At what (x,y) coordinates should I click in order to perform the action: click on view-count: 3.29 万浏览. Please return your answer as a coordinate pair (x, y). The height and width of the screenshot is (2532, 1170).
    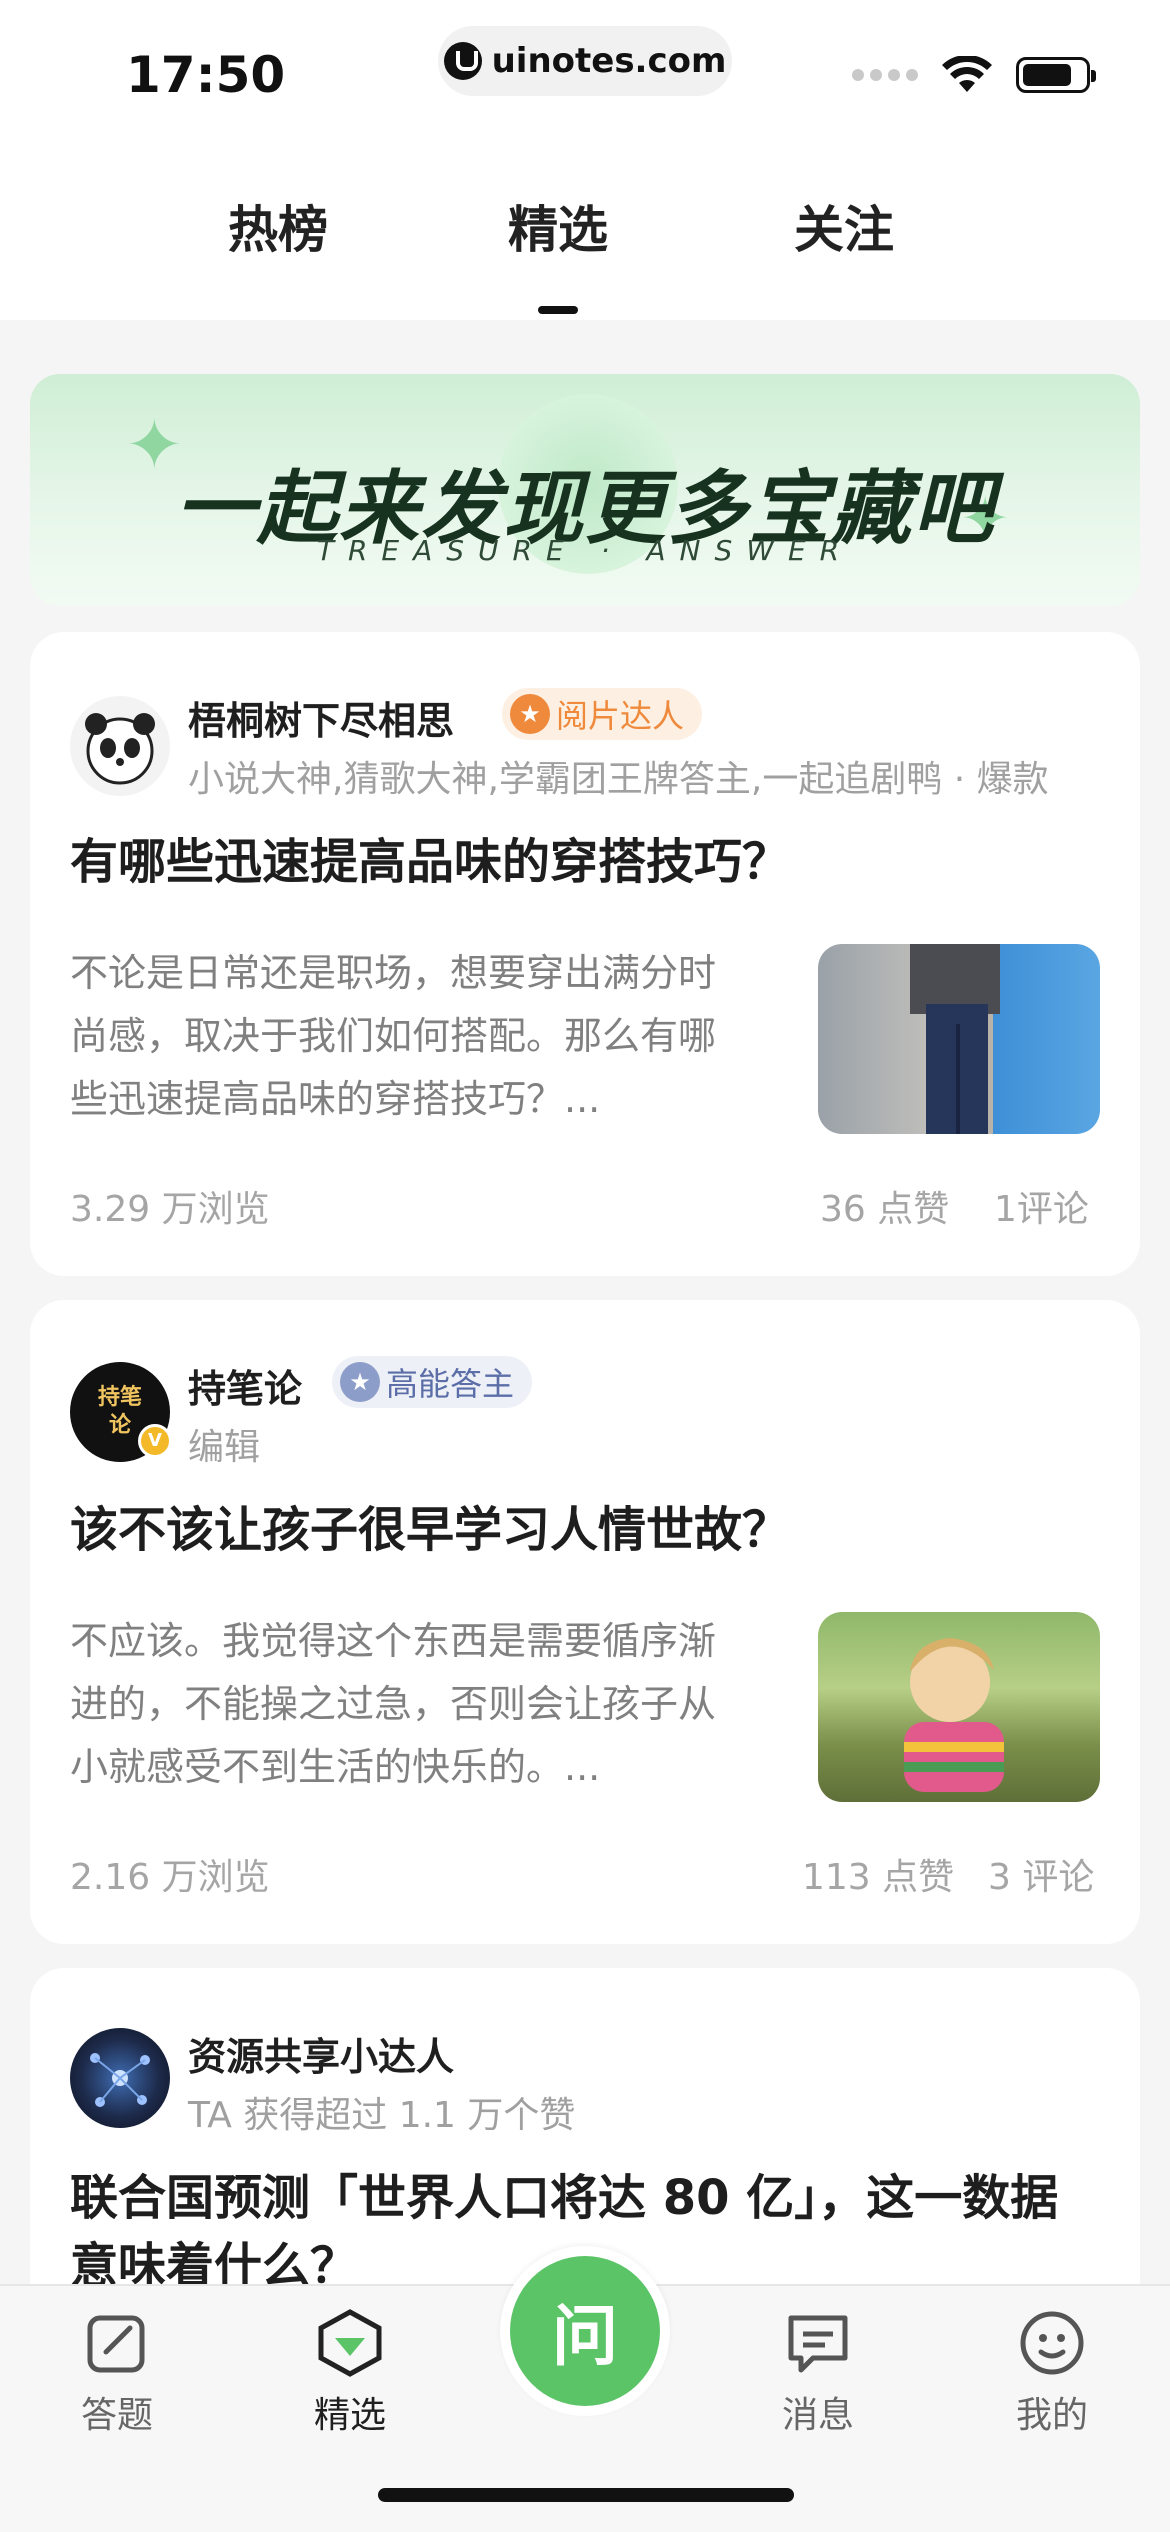
    Looking at the image, I should click on (170, 1209).